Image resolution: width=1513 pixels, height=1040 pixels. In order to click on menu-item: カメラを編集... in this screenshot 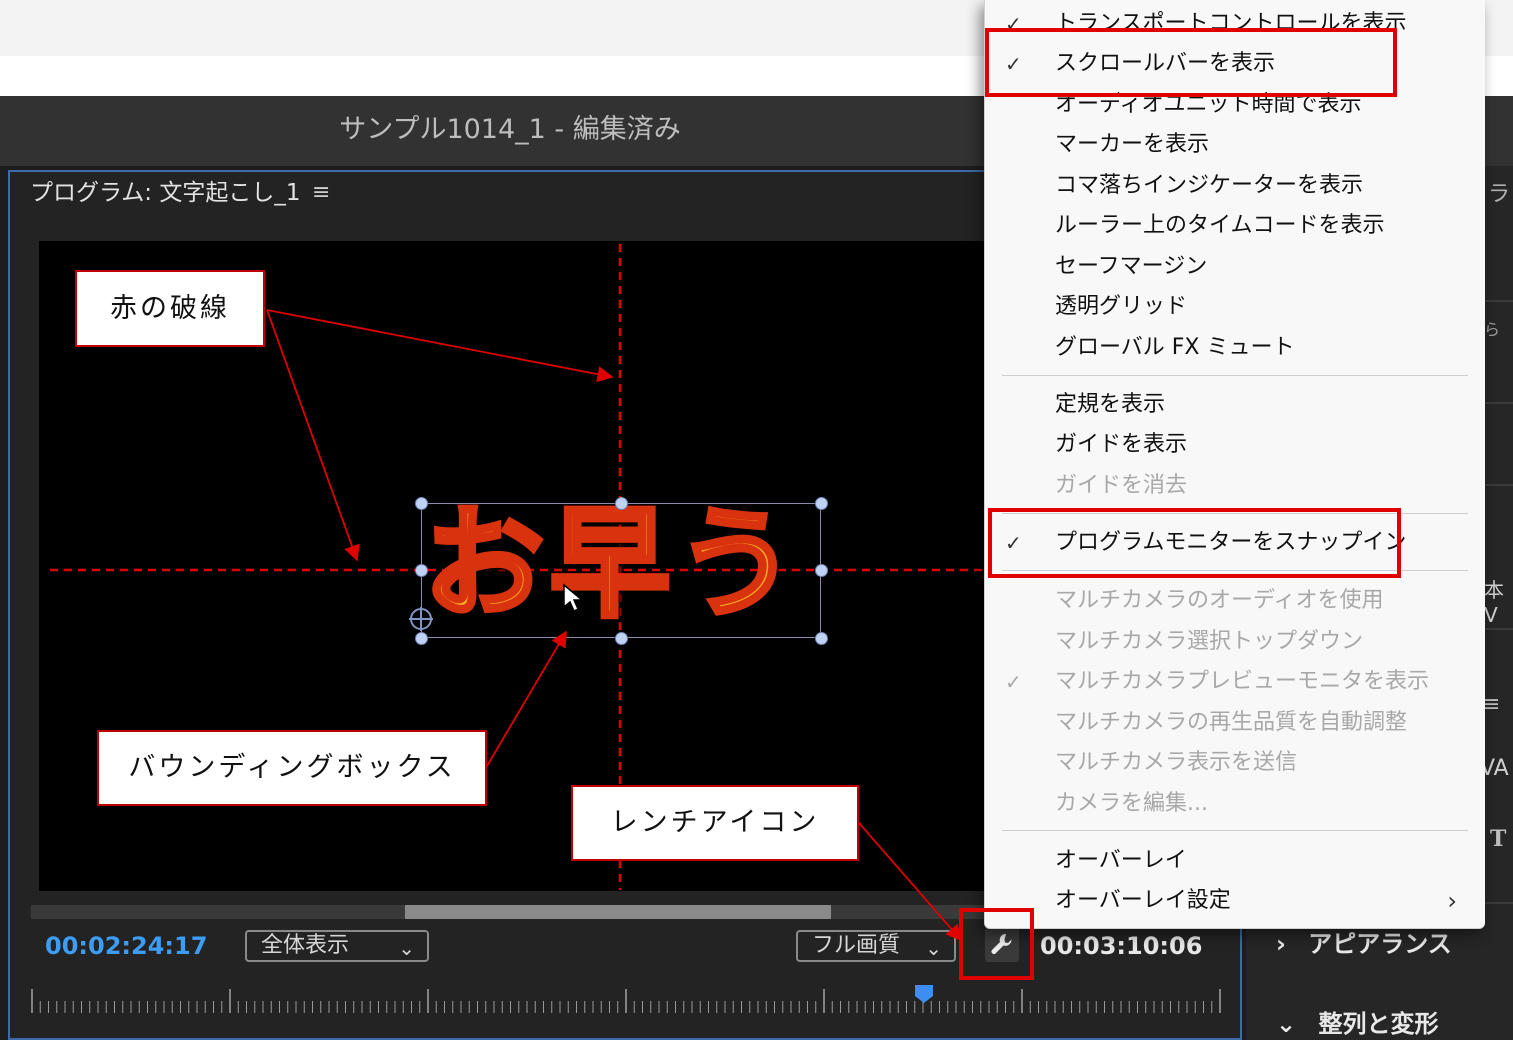, I will do `click(1235, 804)`.